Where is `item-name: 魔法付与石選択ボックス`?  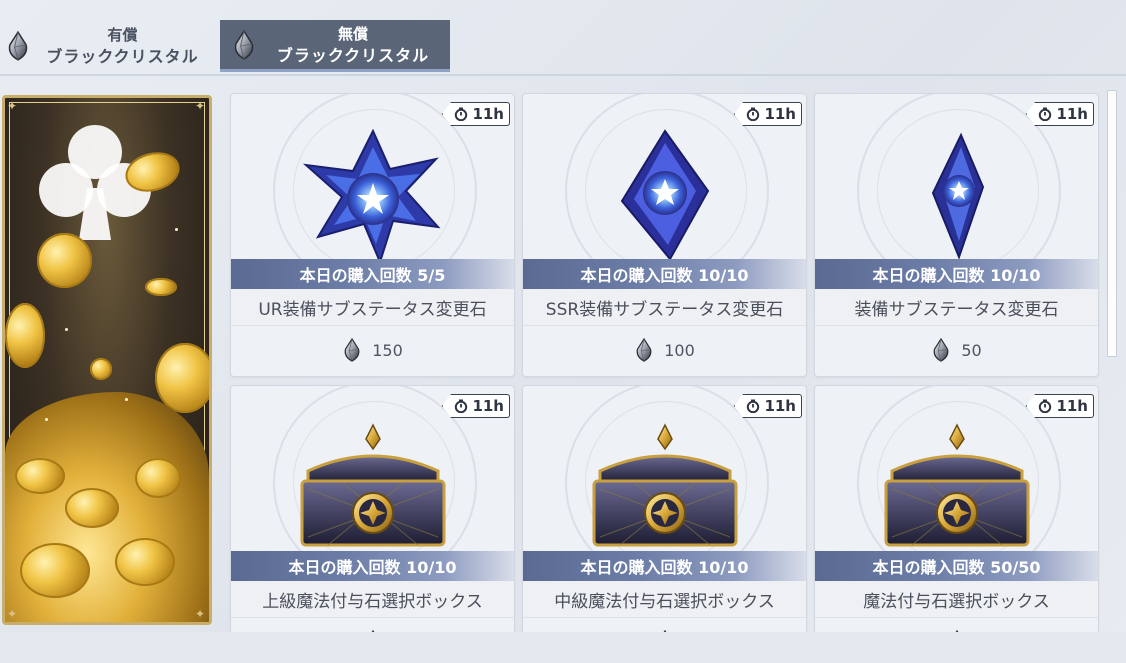 item-name: 魔法付与石選択ボックス is located at coordinates (956, 601).